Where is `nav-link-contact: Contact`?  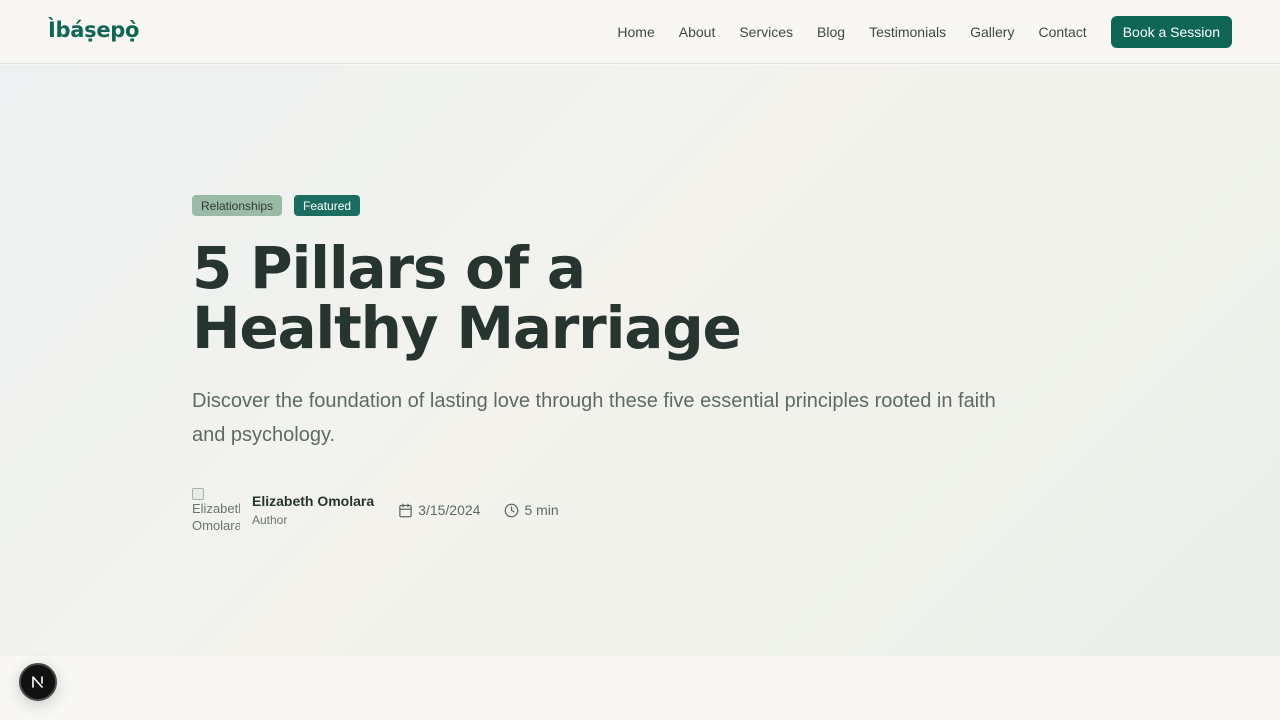 nav-link-contact: Contact is located at coordinates (1062, 32).